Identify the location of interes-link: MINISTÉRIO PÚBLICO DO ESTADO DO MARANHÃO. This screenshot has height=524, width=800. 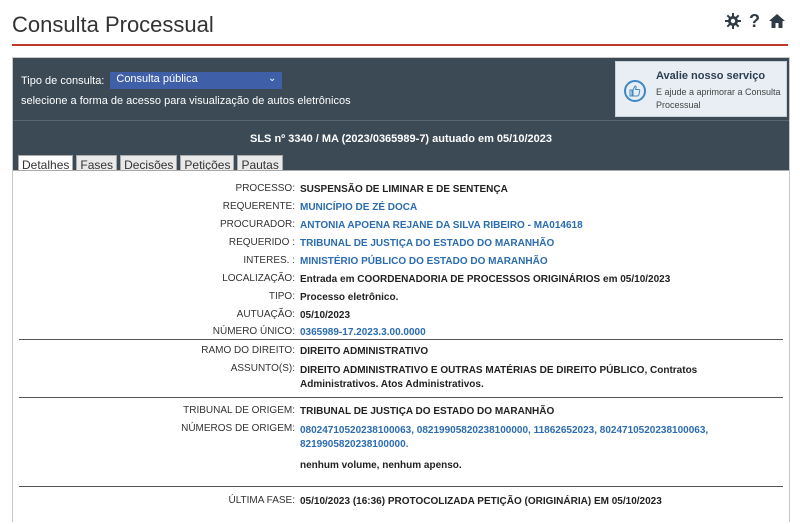
(424, 261).